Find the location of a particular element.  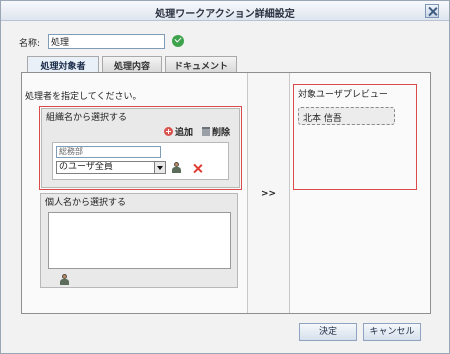

dialog-title: 処理ワークアクション詳細設定 is located at coordinates (225, 14).